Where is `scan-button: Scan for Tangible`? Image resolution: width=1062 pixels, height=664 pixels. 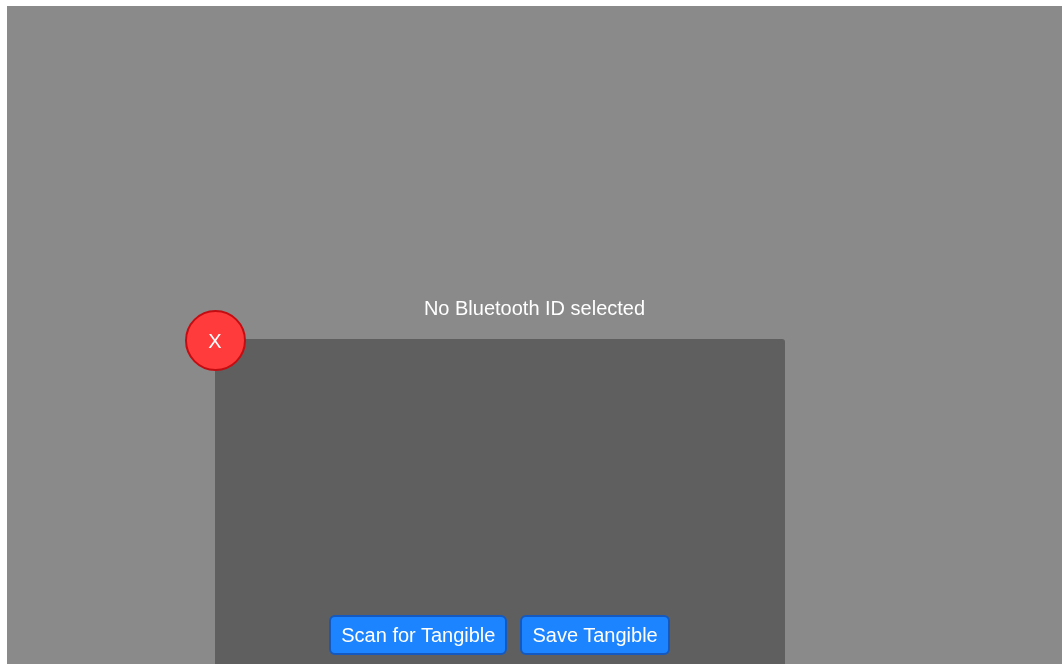 scan-button: Scan for Tangible is located at coordinates (418, 635).